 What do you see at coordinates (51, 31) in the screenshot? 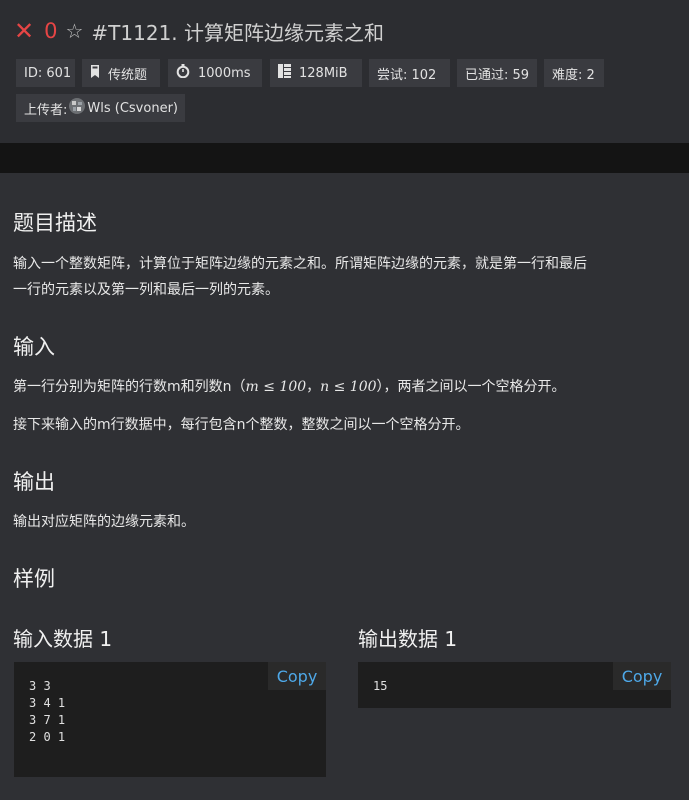
I see `score: 0` at bounding box center [51, 31].